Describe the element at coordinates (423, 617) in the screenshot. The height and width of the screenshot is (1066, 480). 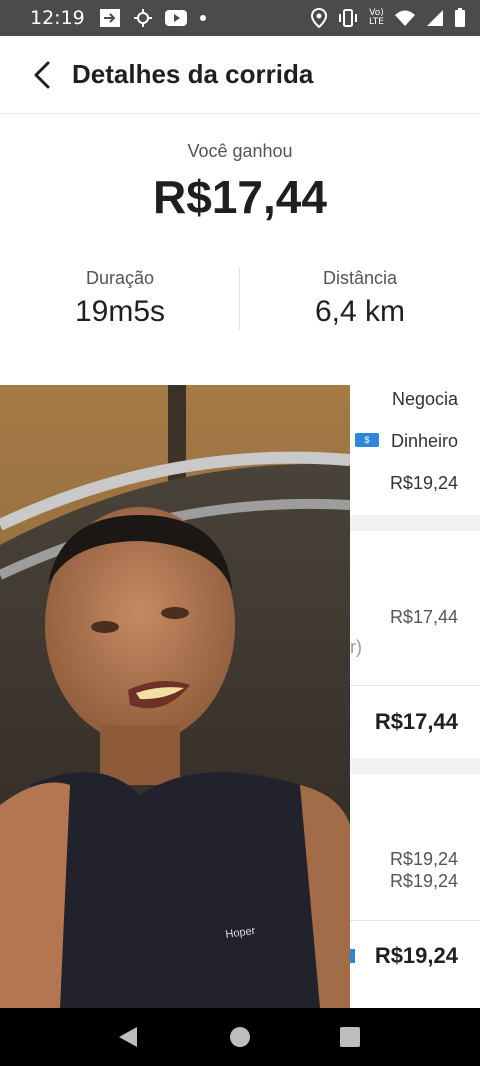
I see `earnings-line-value: R$17,44` at that location.